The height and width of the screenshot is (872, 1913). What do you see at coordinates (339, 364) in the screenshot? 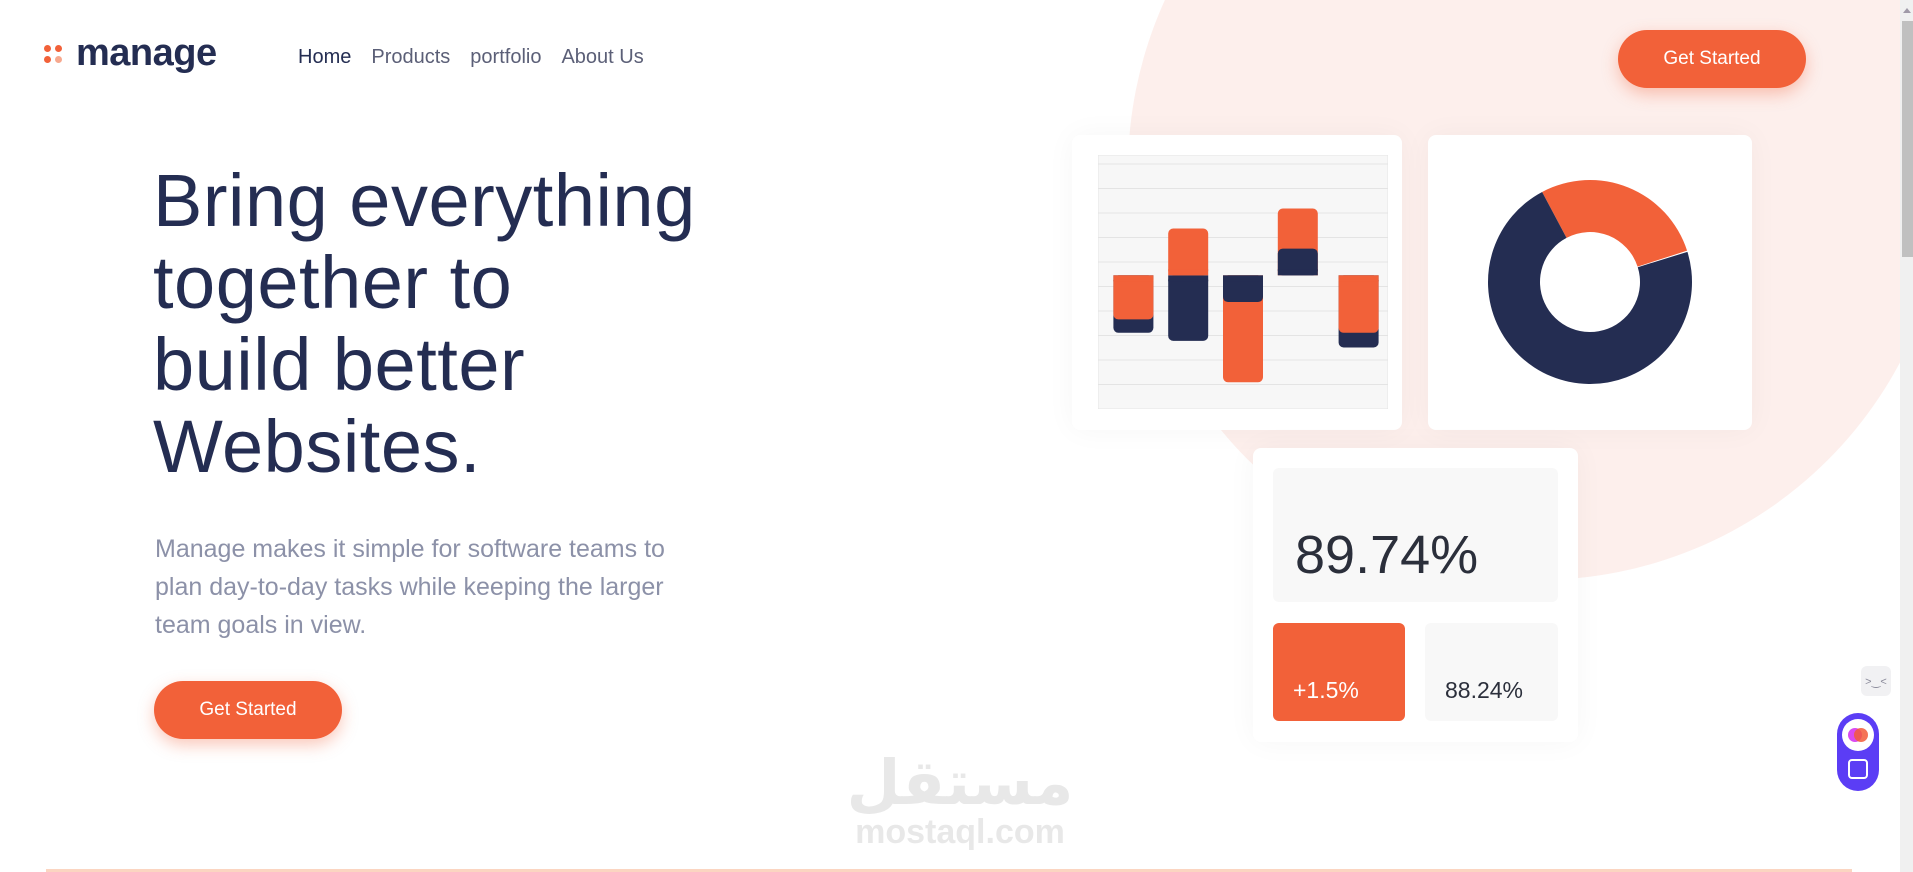
I see `hero-title-line: build better` at bounding box center [339, 364].